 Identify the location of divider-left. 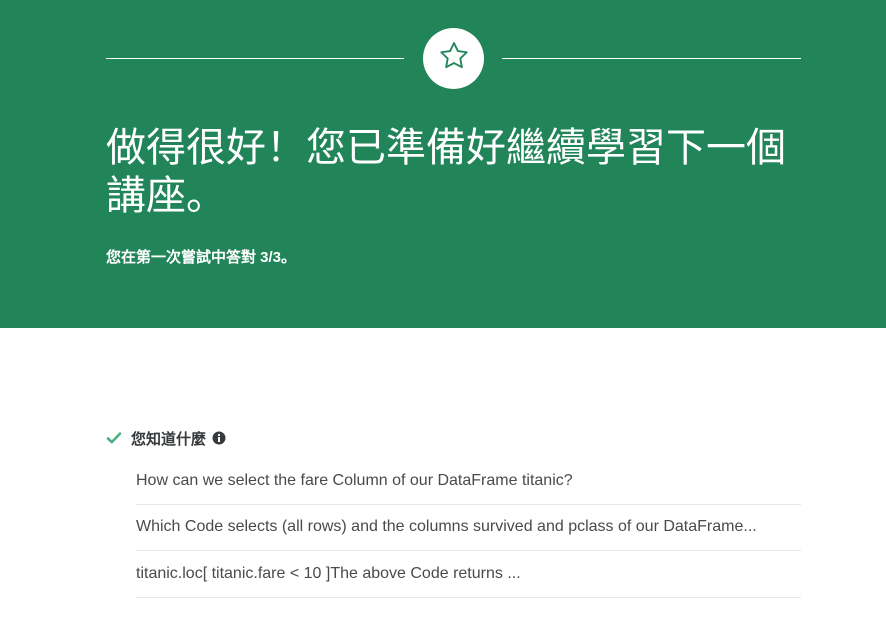
(255, 58).